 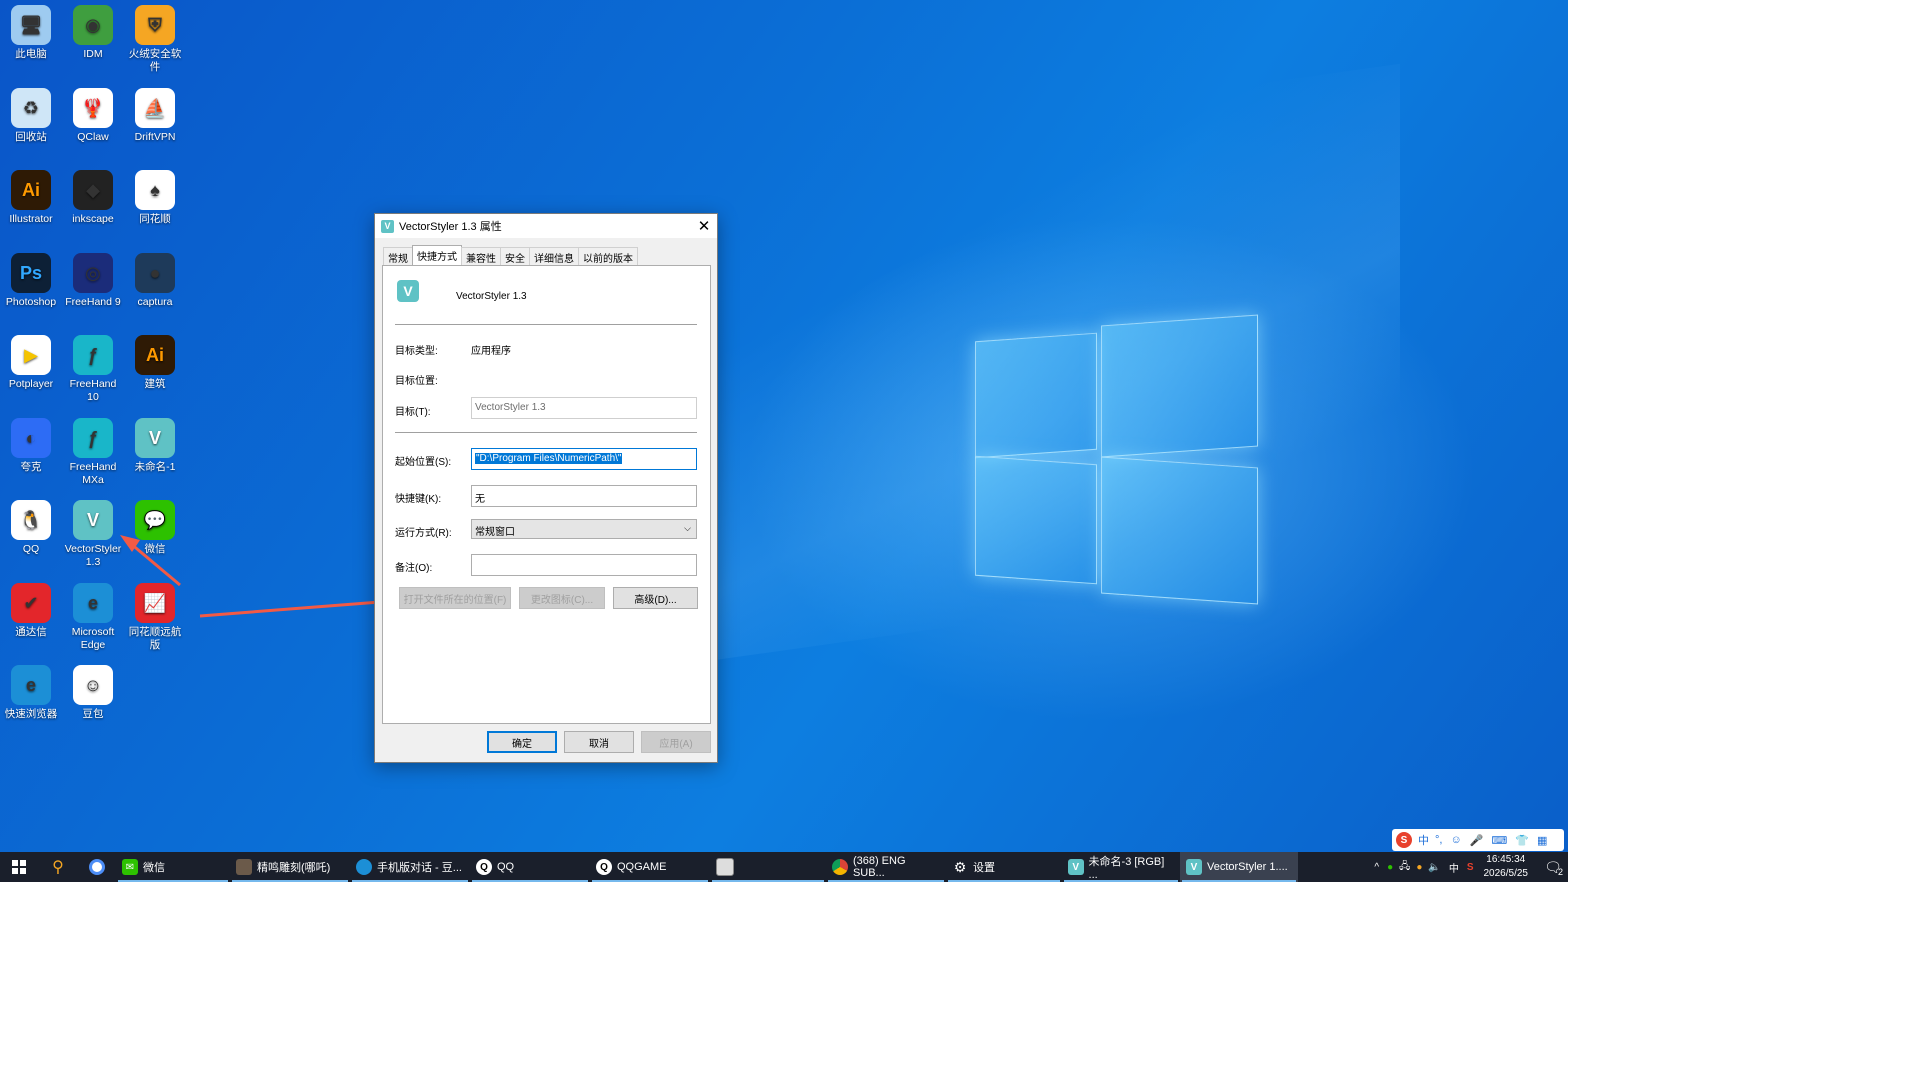 I want to click on search-button: ⚲, so click(x=58, y=867).